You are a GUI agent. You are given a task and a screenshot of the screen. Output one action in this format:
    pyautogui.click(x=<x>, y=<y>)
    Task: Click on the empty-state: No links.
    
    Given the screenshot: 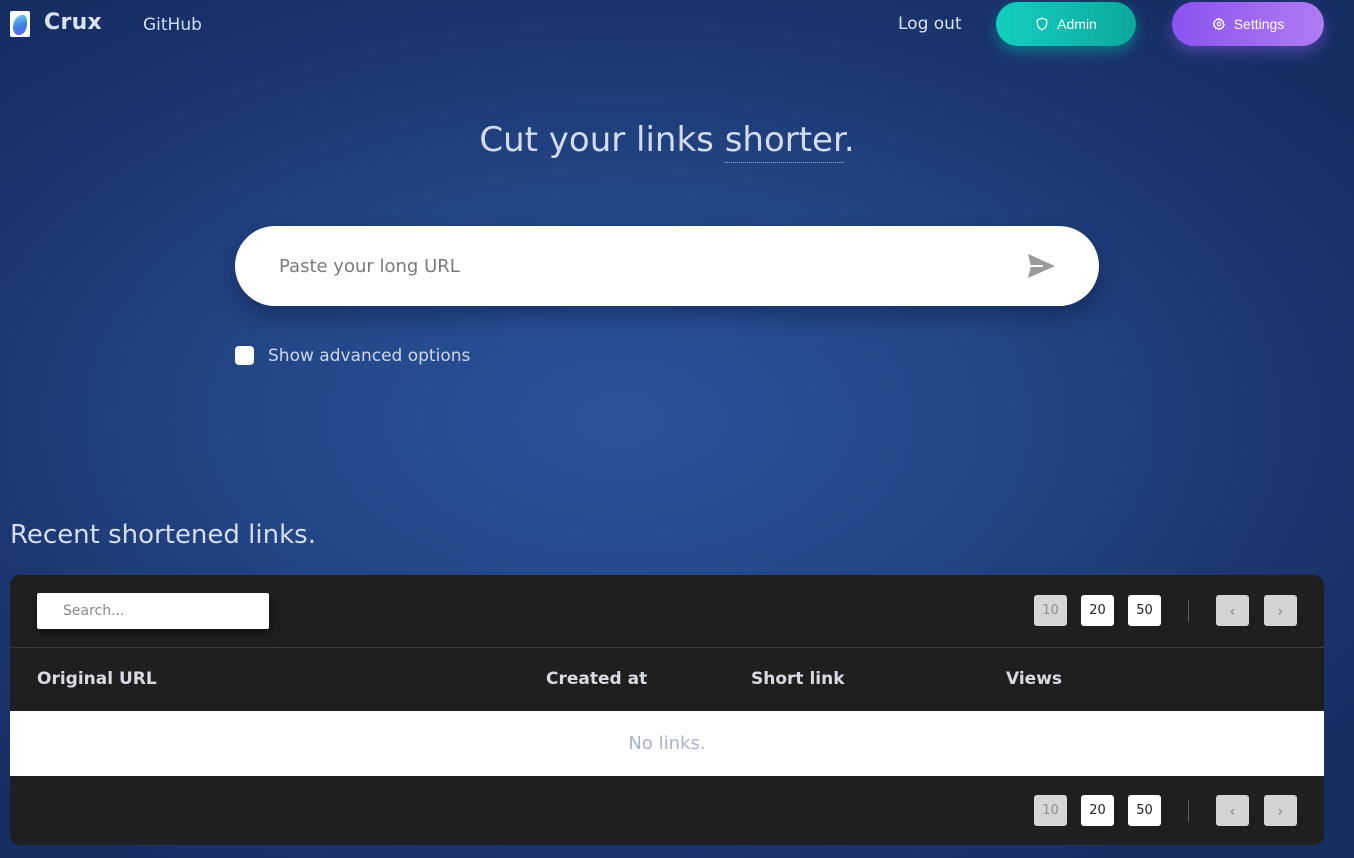 What is the action you would take?
    pyautogui.click(x=667, y=743)
    